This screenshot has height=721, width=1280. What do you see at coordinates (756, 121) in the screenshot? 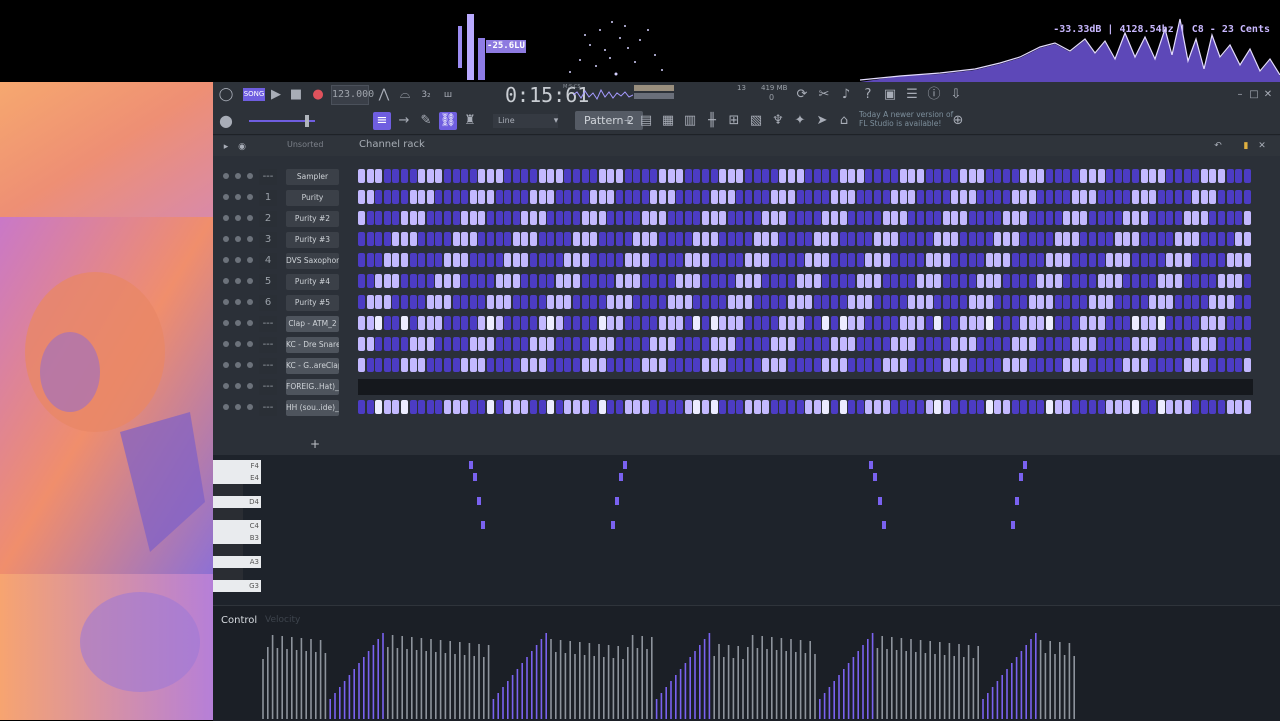
I see `plugin-picker-icon: ▧` at bounding box center [756, 121].